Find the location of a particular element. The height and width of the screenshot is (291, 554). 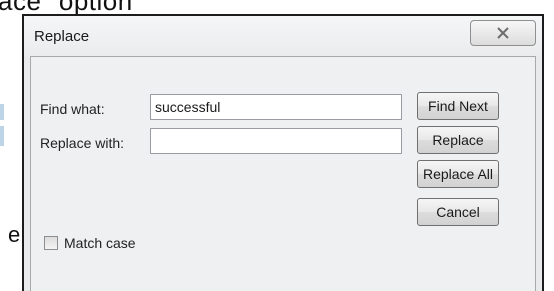

match-case-option: Match case is located at coordinates (90, 243).